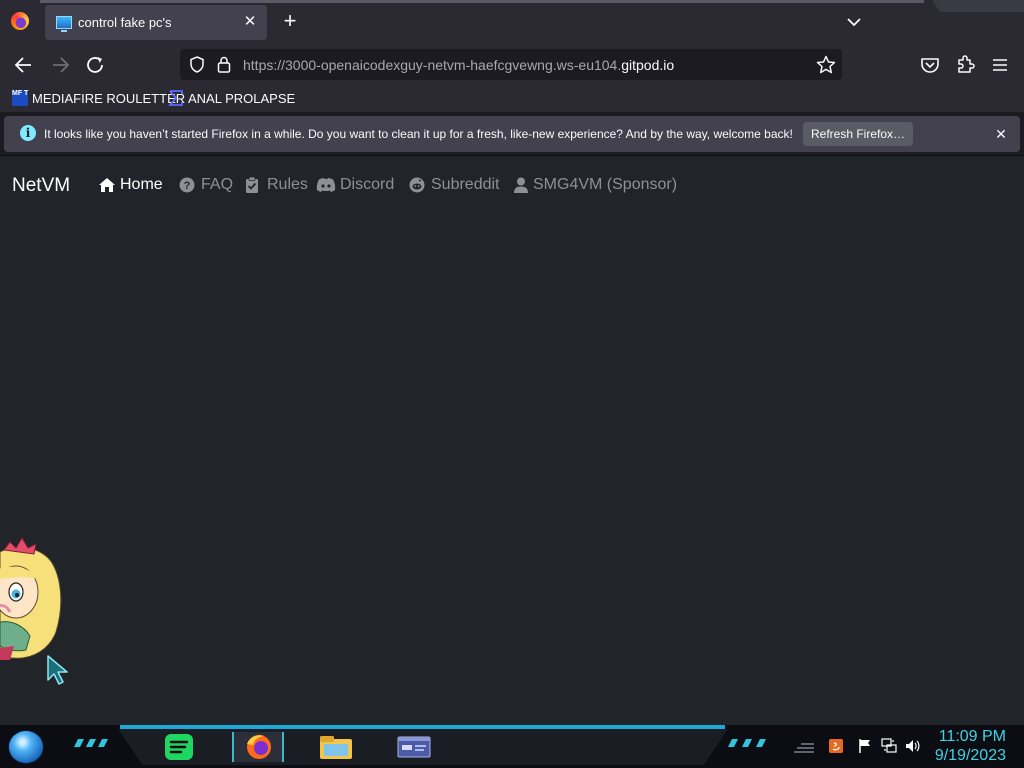 Image resolution: width=1024 pixels, height=768 pixels. I want to click on action-center-flag-icon, so click(865, 746).